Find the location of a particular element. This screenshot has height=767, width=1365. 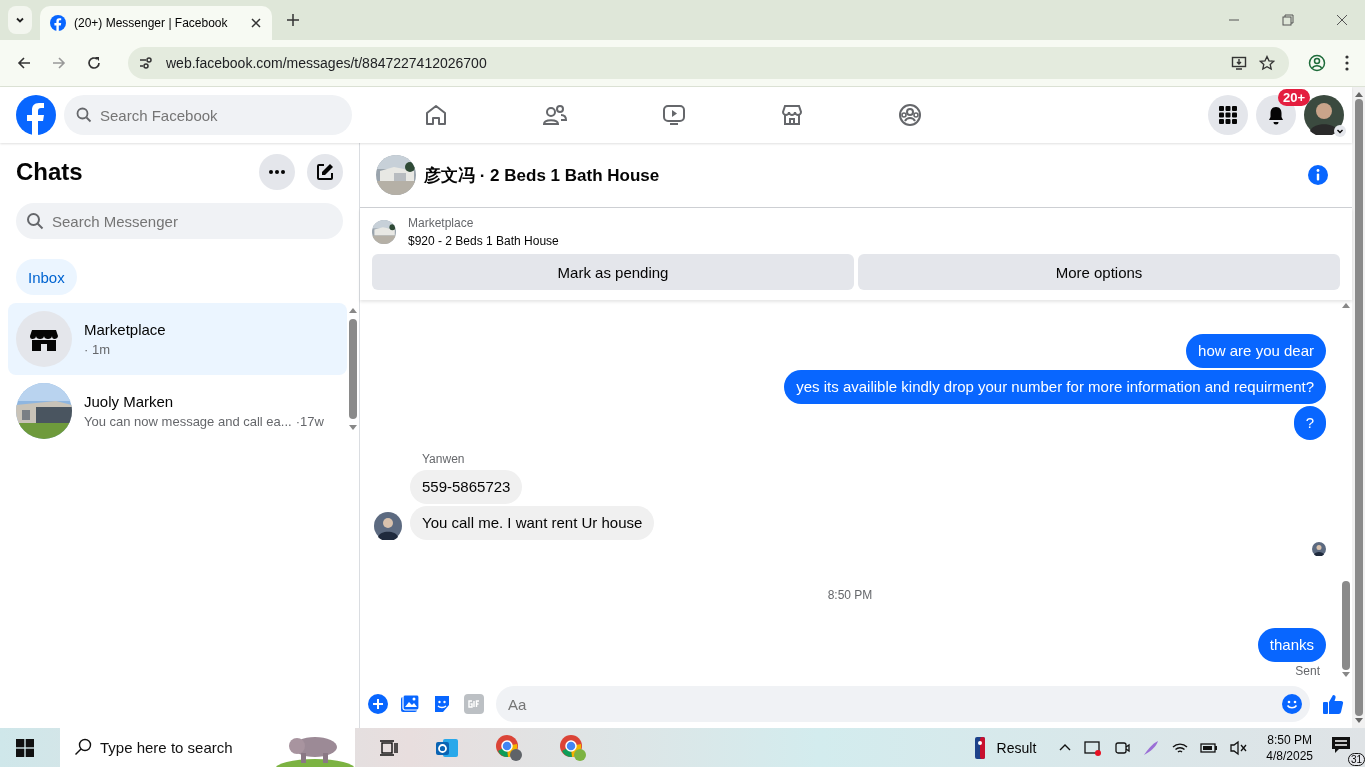

apps-menu-button is located at coordinates (1228, 115).